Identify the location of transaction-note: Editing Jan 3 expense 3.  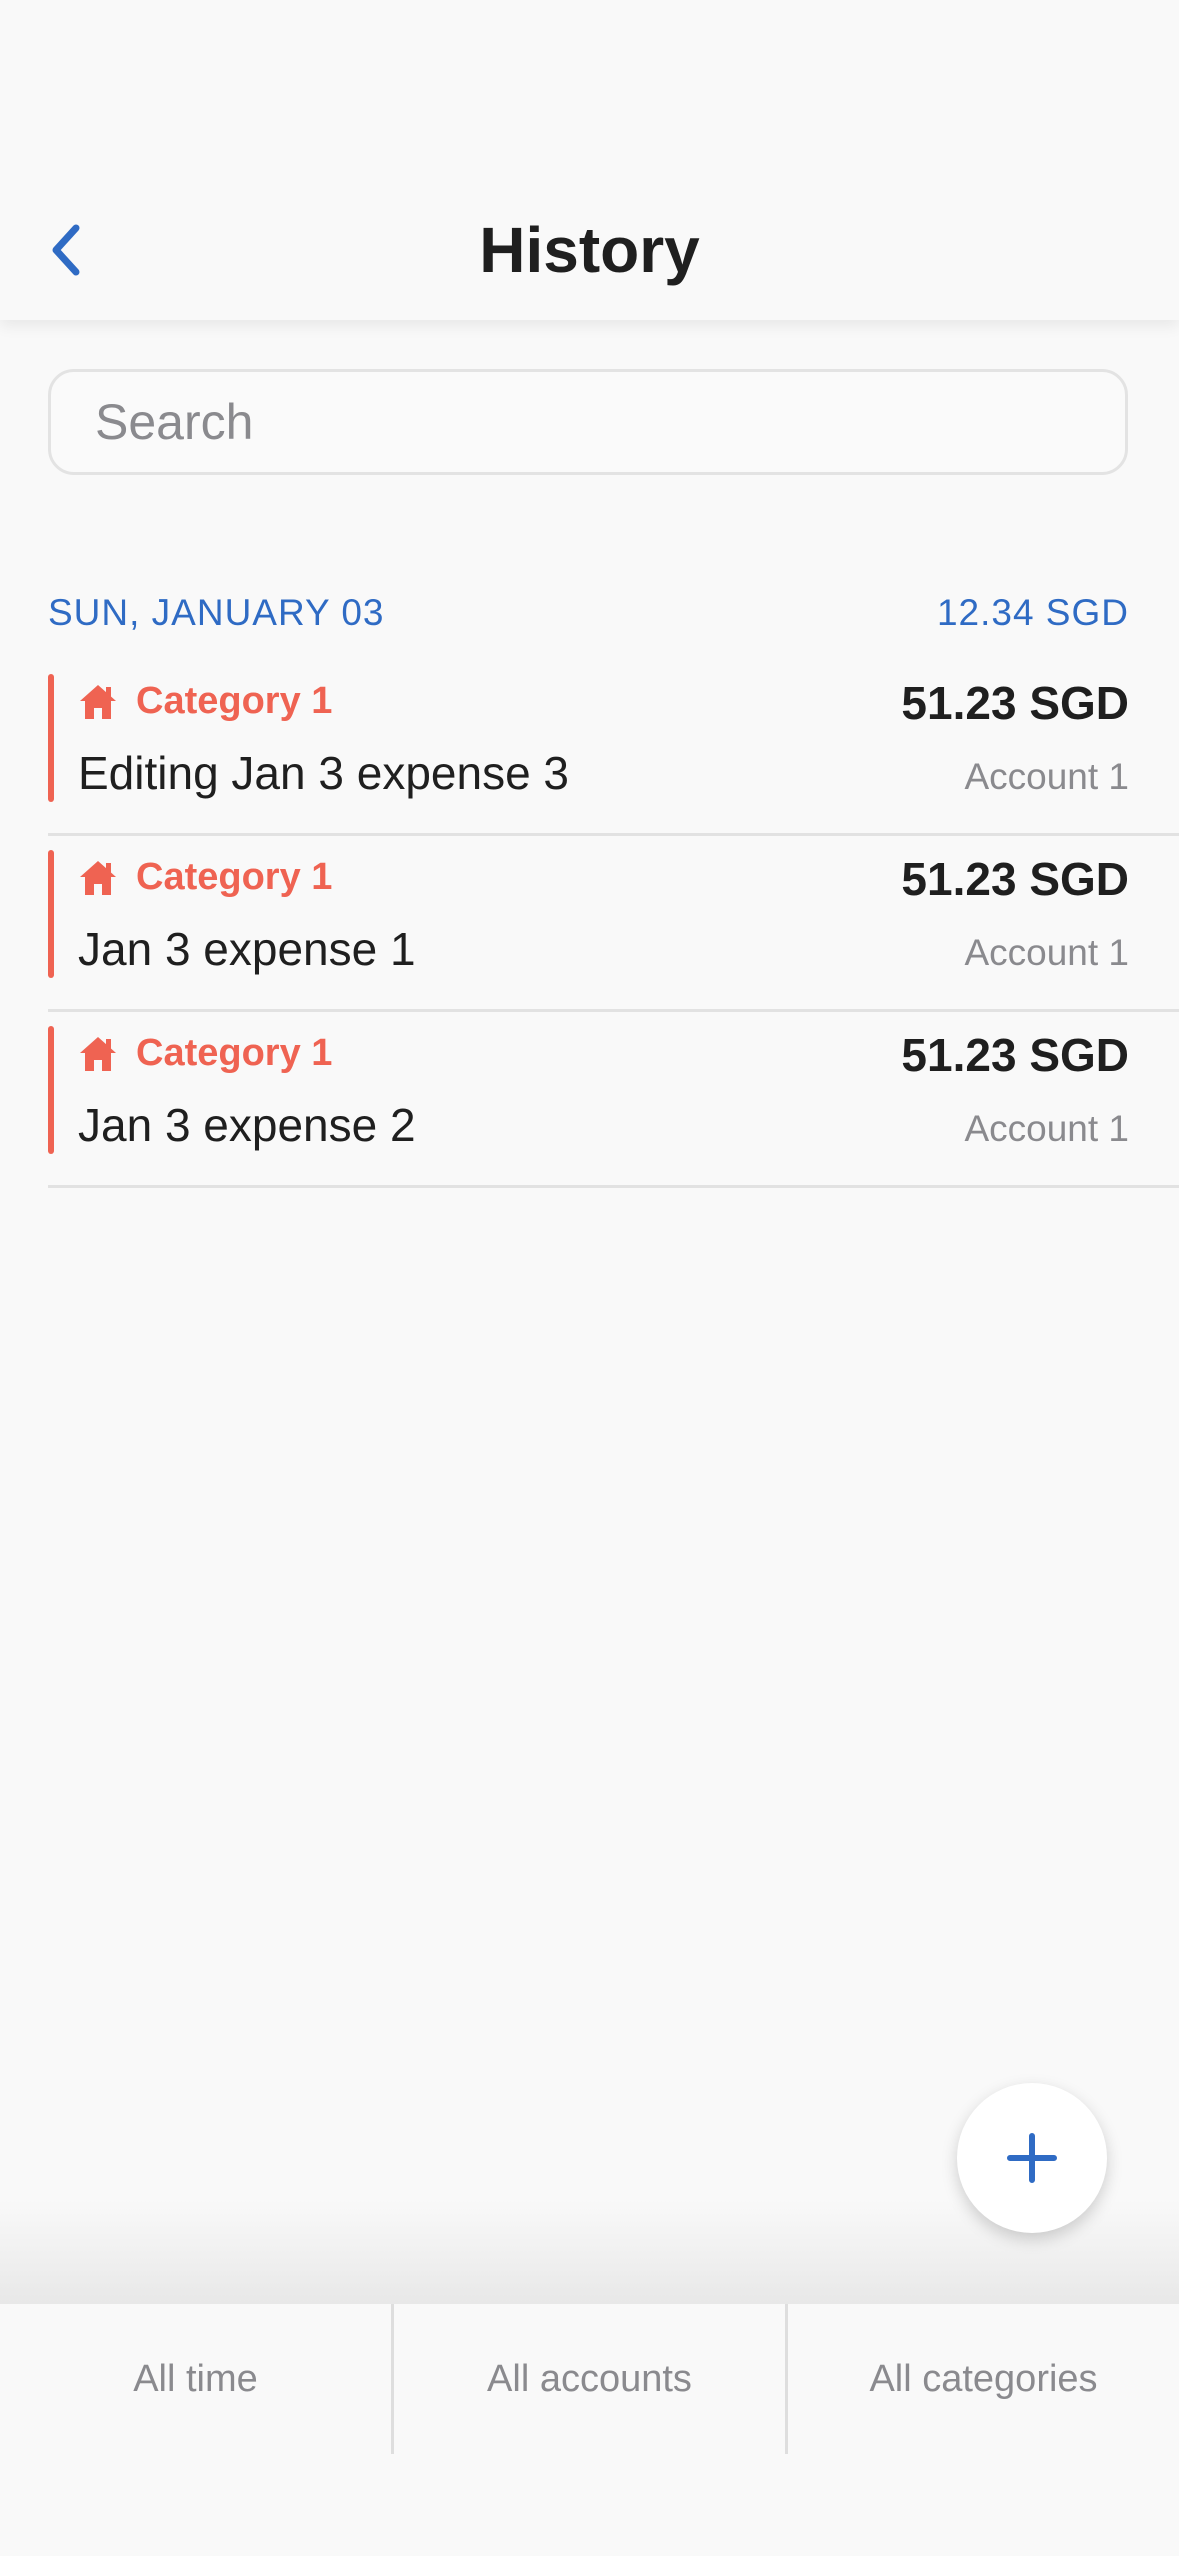
(324, 773).